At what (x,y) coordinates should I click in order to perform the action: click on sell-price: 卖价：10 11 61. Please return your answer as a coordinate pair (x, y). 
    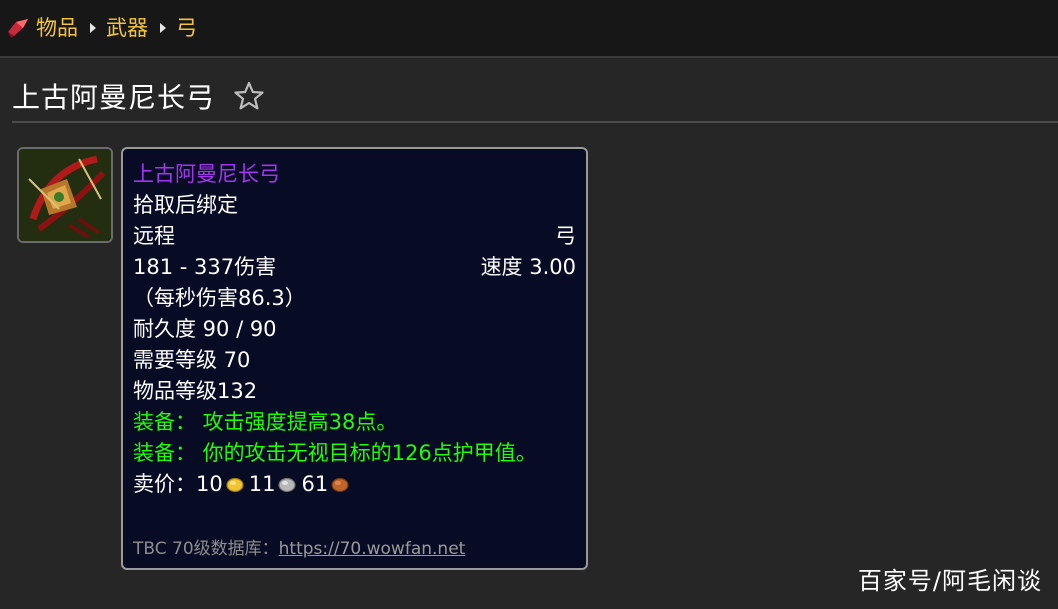
    Looking at the image, I should click on (354, 484).